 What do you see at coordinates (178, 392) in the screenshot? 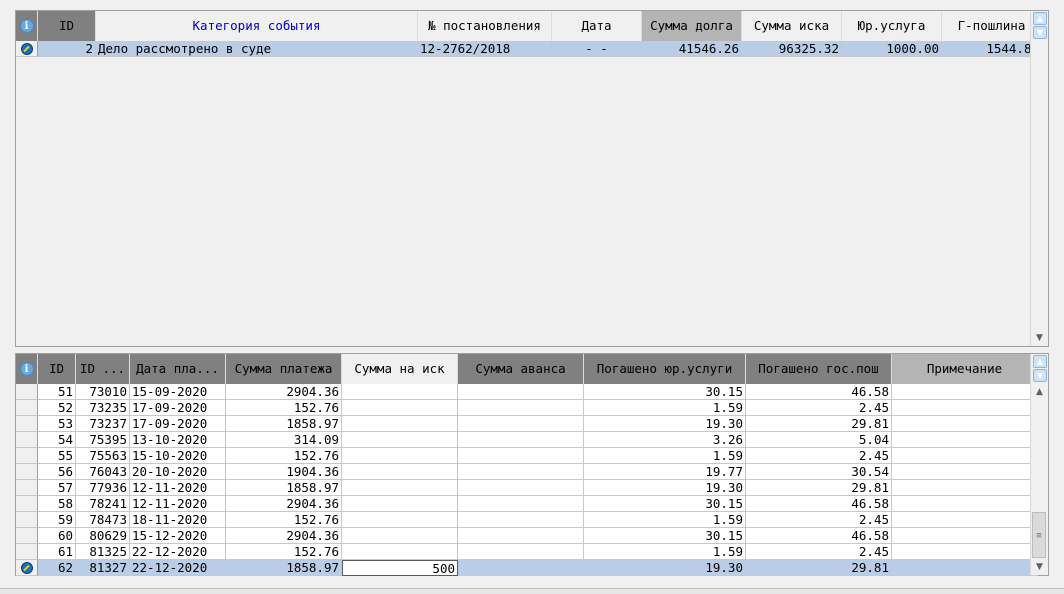
I see `cell-payment-date: 15-09-2020` at bounding box center [178, 392].